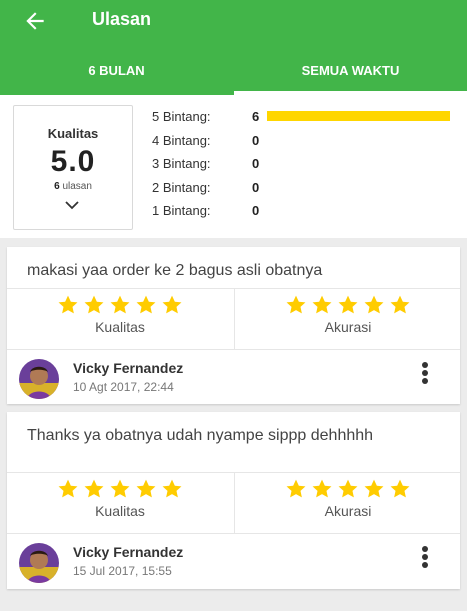 This screenshot has height=611, width=467. What do you see at coordinates (123, 387) in the screenshot?
I see `review-date: 10 Agt 2017, 22:44` at bounding box center [123, 387].